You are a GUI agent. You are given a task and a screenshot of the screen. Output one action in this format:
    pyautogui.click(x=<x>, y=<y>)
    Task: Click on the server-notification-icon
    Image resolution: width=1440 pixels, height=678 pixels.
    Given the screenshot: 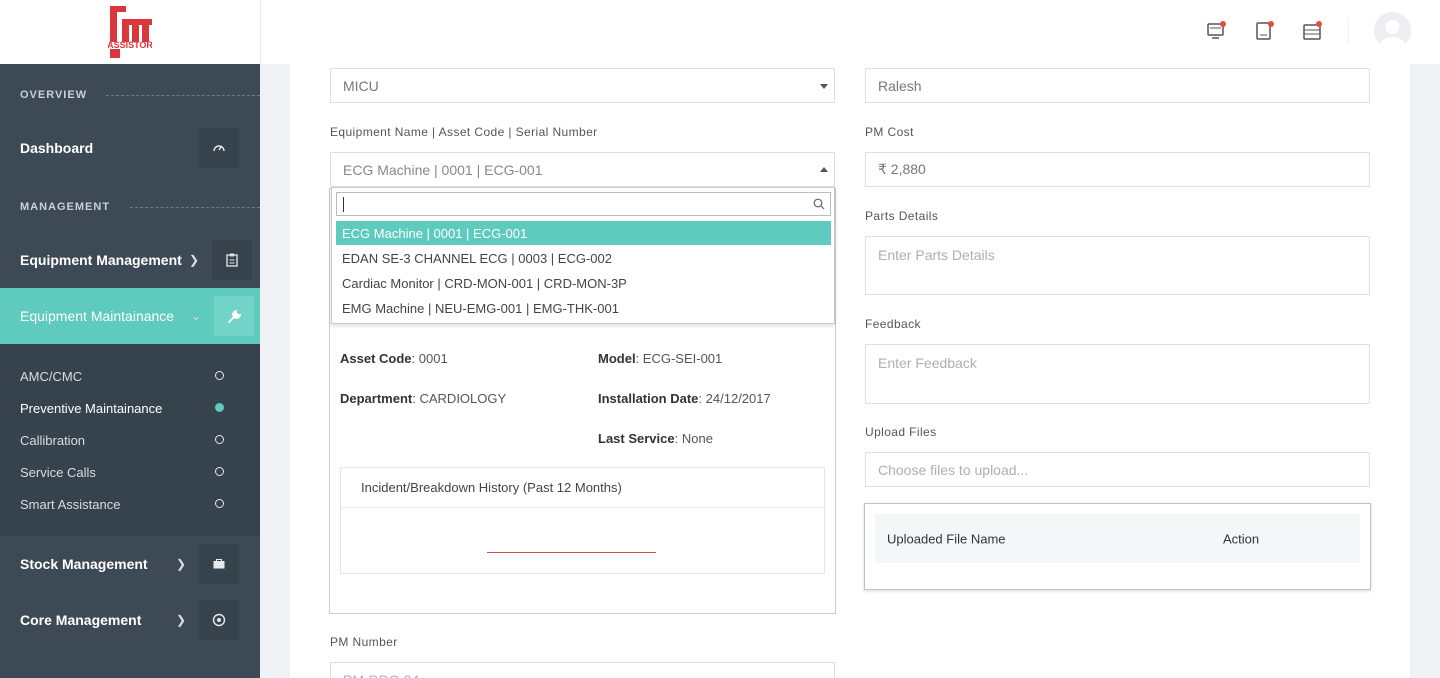 What is the action you would take?
    pyautogui.click(x=1313, y=31)
    